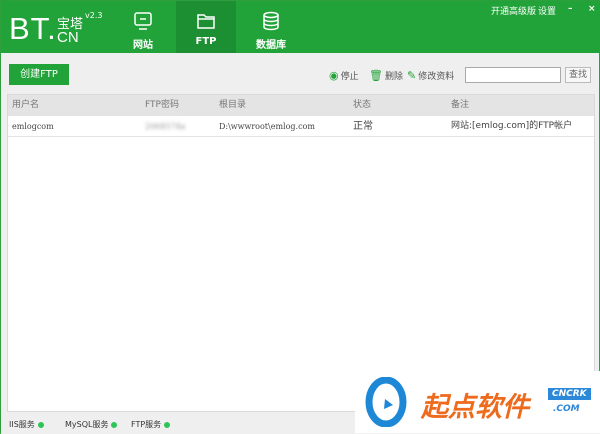  Describe the element at coordinates (143, 45) in the screenshot. I see `tab-label: 网站` at that location.